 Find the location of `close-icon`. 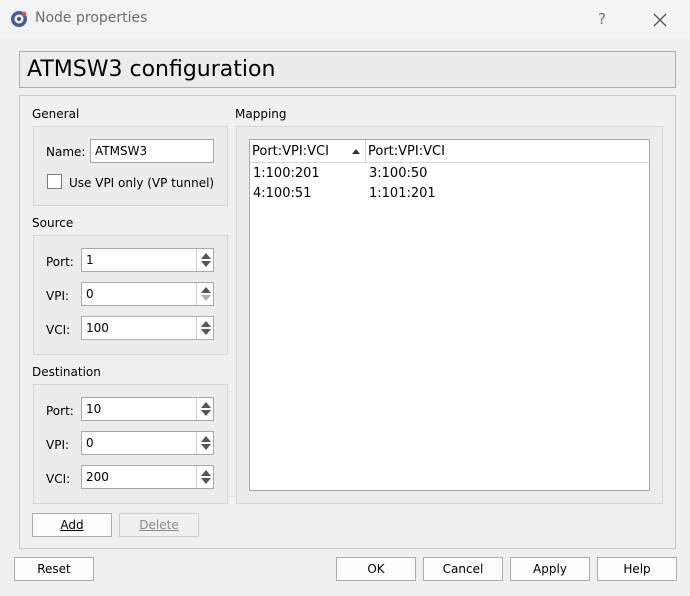

close-icon is located at coordinates (660, 19).